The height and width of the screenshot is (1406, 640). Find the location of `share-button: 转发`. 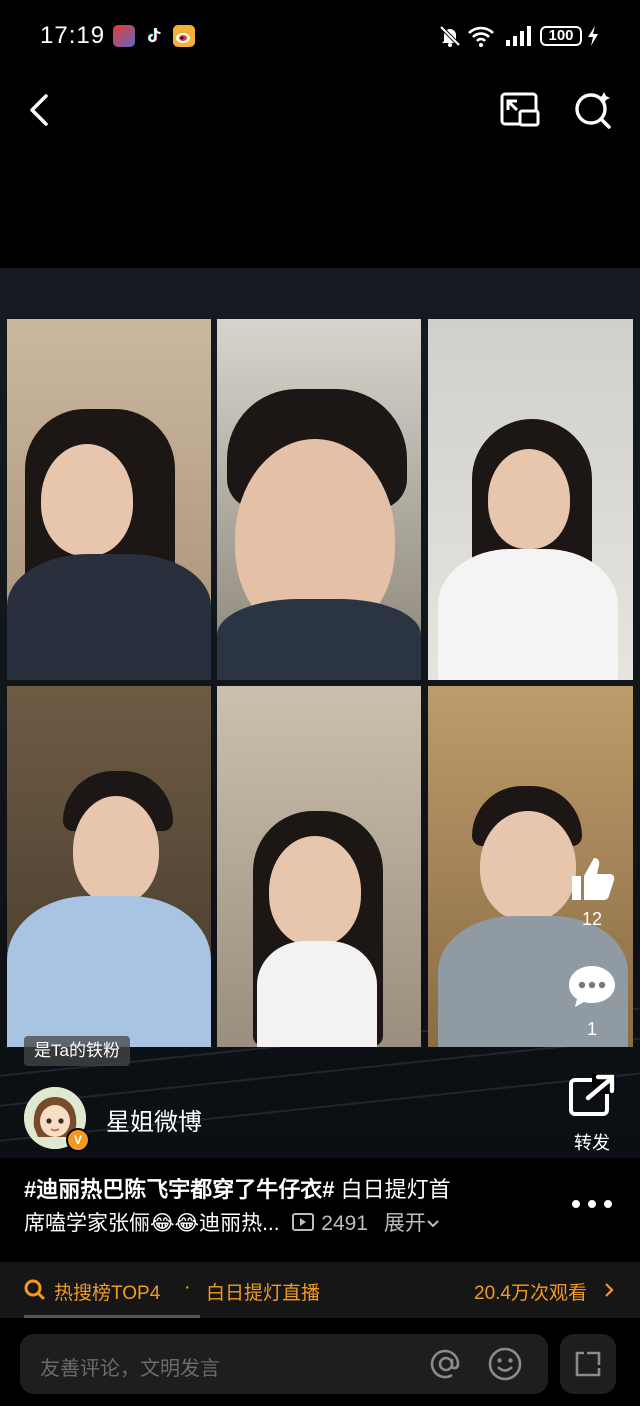

share-button: 转发 is located at coordinates (592, 1112).